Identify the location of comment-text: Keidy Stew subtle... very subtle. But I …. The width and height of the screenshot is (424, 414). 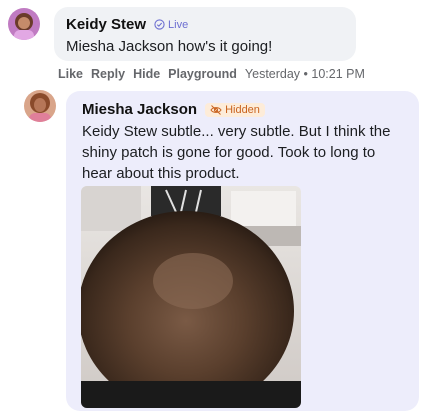
(236, 152).